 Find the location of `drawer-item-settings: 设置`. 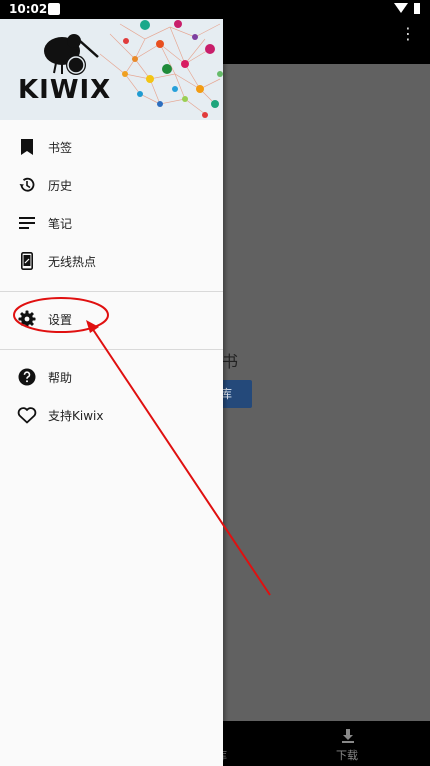

drawer-item-settings: 设置 is located at coordinates (111, 319).